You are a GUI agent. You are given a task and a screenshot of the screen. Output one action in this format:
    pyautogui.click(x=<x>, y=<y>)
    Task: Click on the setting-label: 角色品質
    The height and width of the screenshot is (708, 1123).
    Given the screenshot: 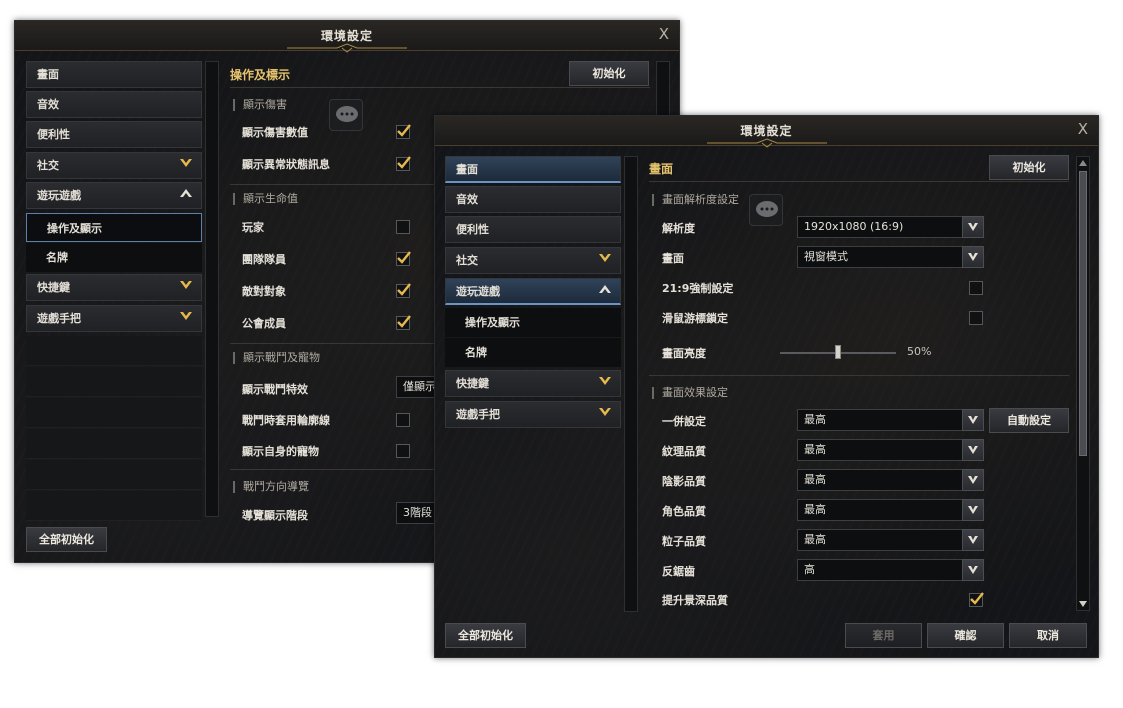 What is the action you would take?
    pyautogui.click(x=684, y=511)
    